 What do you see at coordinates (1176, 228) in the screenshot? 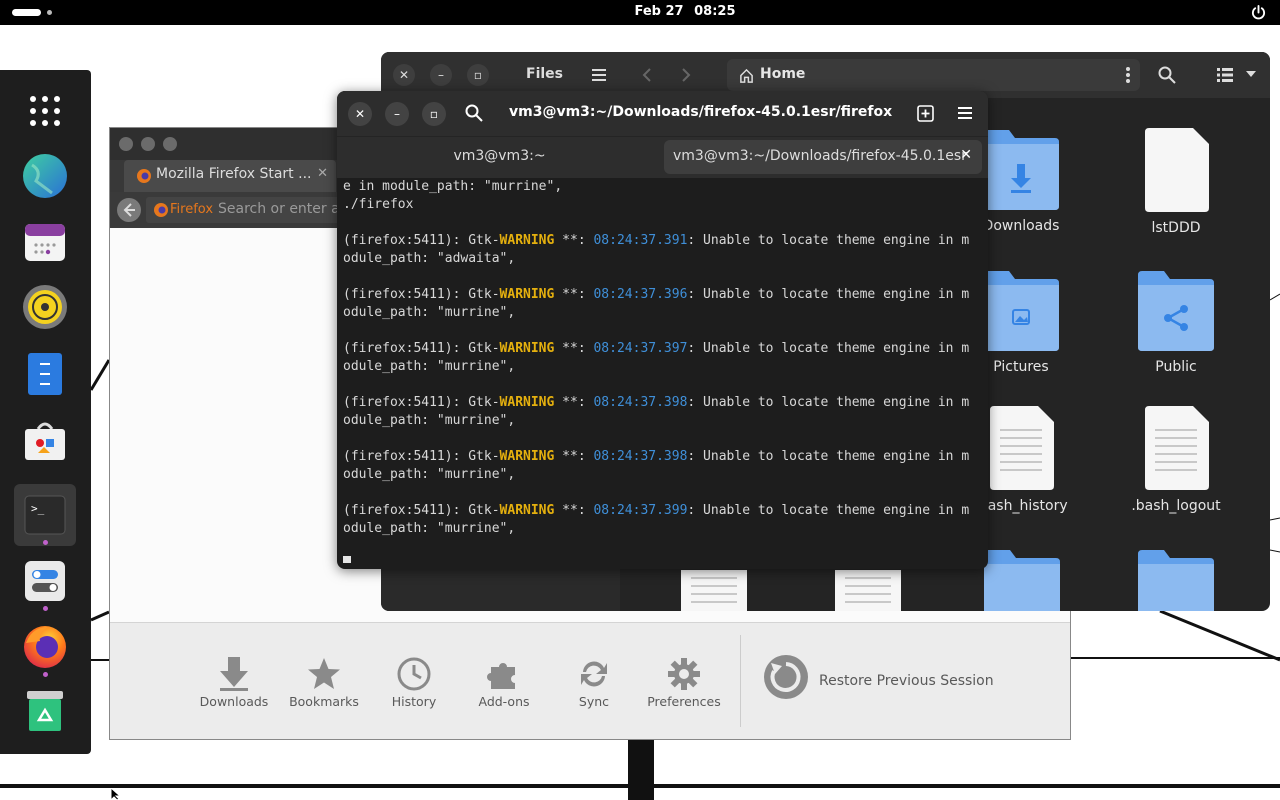
I see `file-label: lstDDD` at bounding box center [1176, 228].